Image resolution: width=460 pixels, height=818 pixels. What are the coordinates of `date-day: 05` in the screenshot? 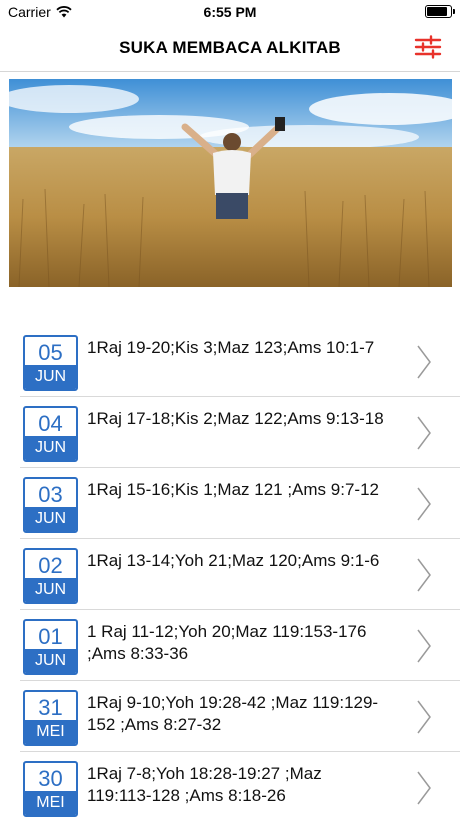 It's located at (50, 352).